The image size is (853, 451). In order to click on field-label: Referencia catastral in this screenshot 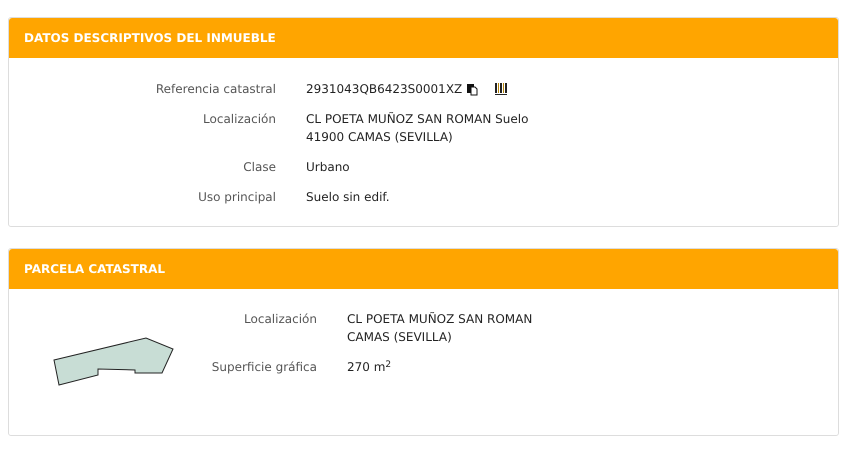, I will do `click(215, 89)`.